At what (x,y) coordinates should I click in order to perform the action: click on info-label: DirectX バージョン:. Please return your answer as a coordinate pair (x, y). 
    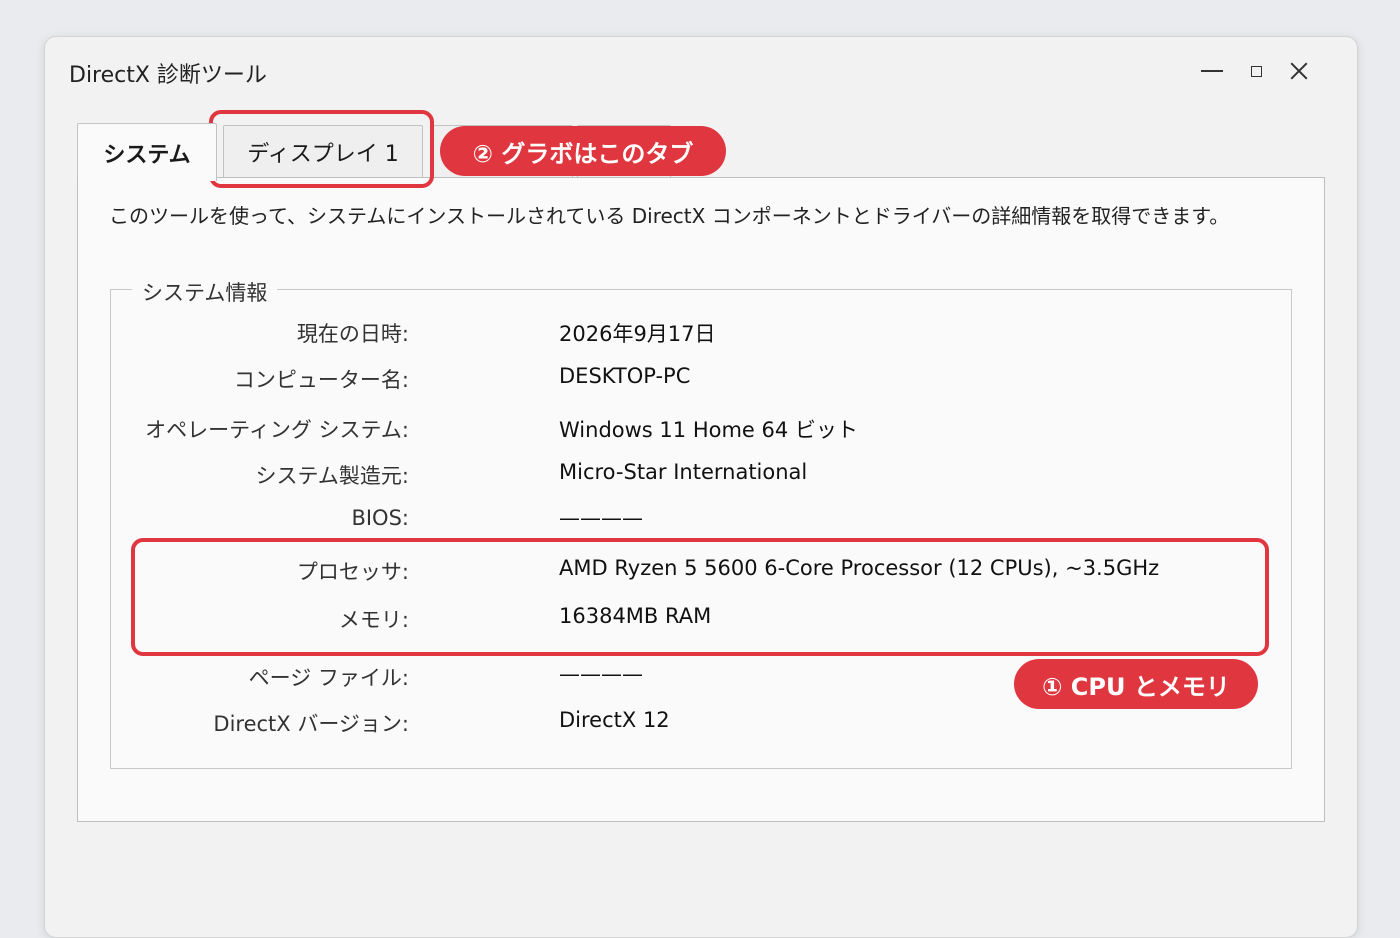
    Looking at the image, I should click on (311, 724).